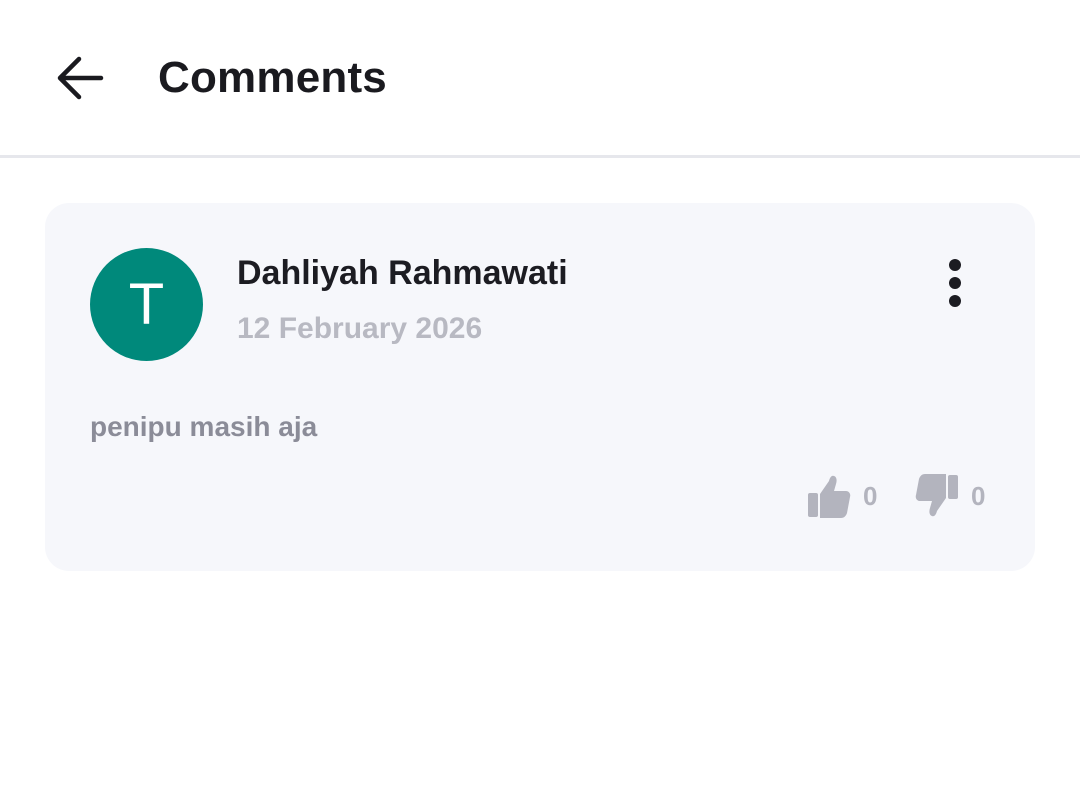  I want to click on arrow-left-icon, so click(80, 78).